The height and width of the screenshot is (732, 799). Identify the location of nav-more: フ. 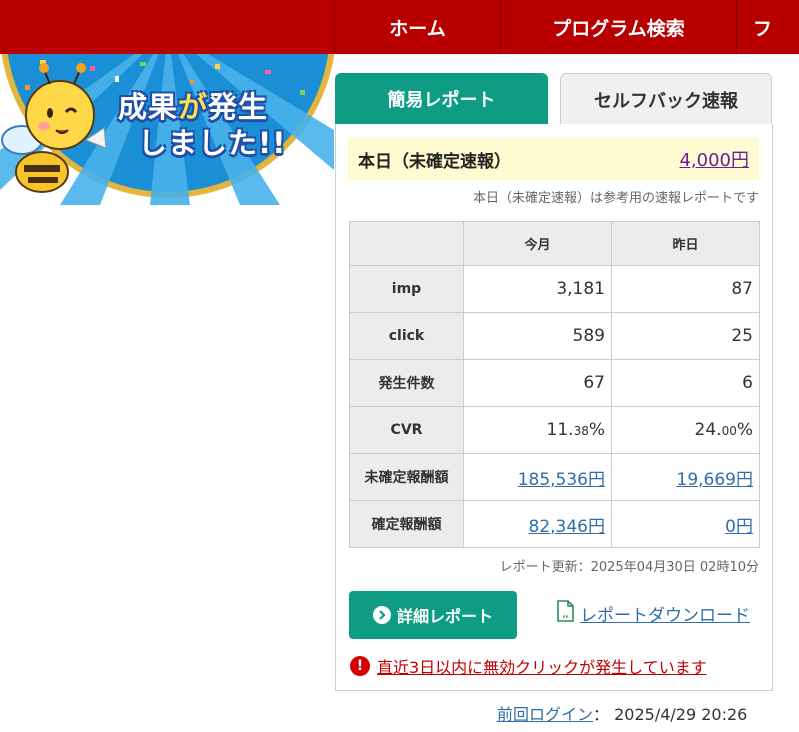
(767, 27).